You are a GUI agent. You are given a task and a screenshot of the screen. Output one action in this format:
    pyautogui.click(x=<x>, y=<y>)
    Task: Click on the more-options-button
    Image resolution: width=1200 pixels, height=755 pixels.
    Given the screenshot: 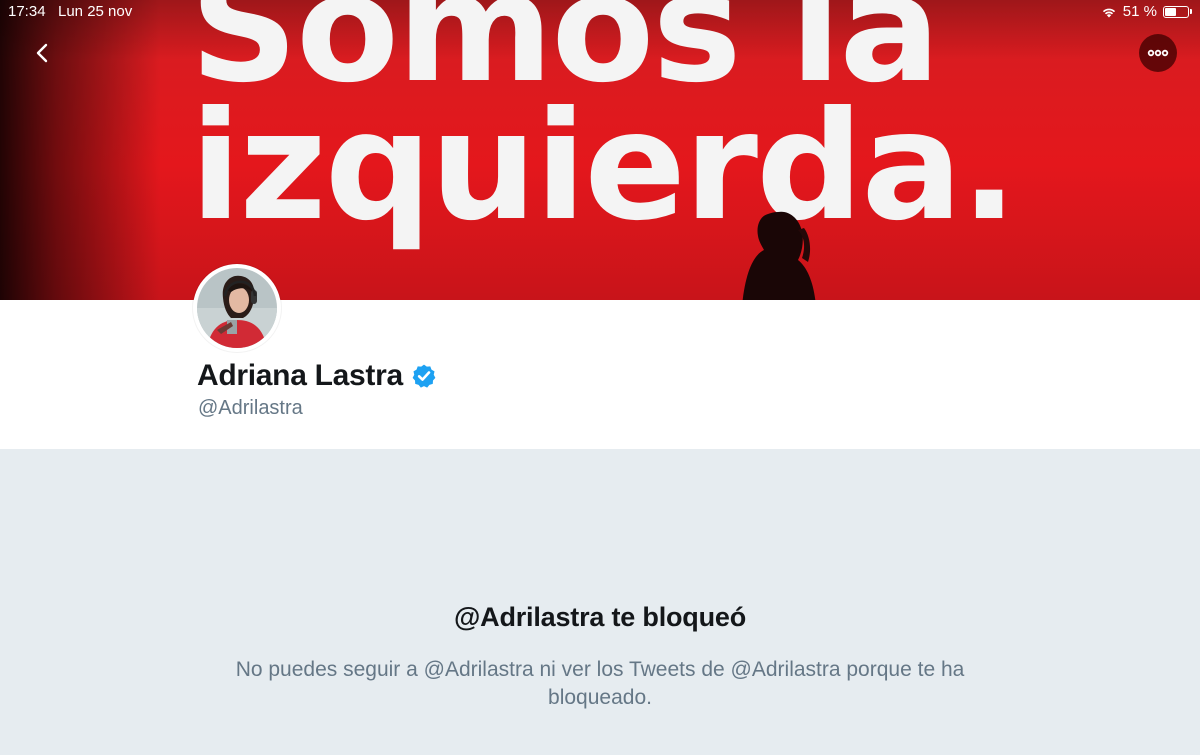 What is the action you would take?
    pyautogui.click(x=1158, y=53)
    